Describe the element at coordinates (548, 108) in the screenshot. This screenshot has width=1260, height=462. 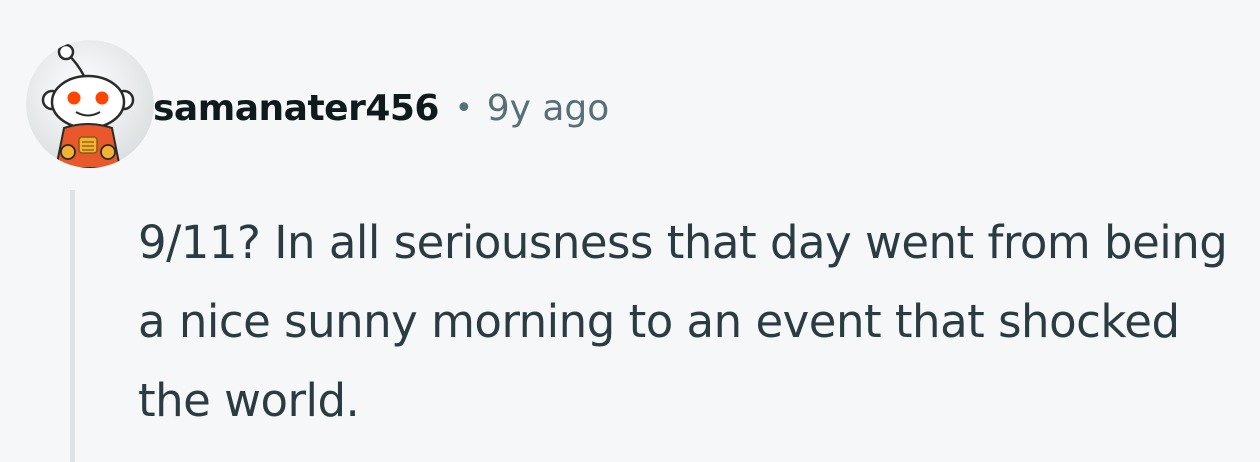
I see `timestamp-link: 9y ago` at that location.